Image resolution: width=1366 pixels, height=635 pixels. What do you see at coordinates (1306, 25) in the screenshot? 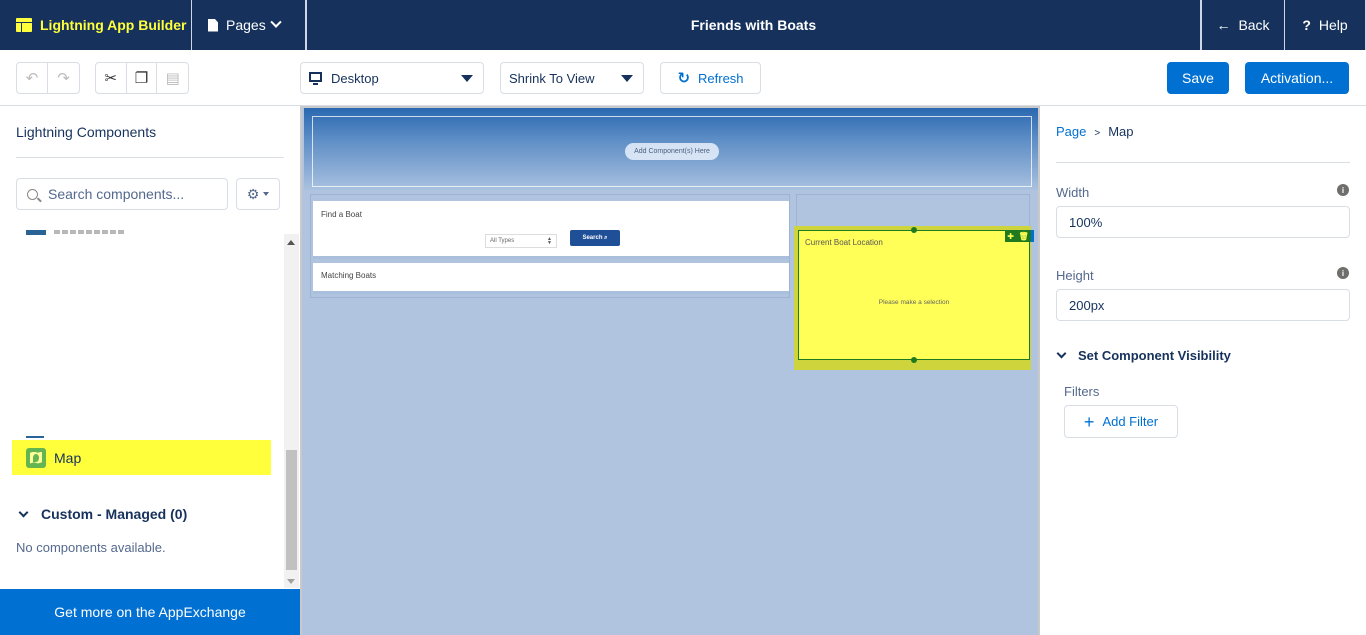
I see `question-icon: ?` at bounding box center [1306, 25].